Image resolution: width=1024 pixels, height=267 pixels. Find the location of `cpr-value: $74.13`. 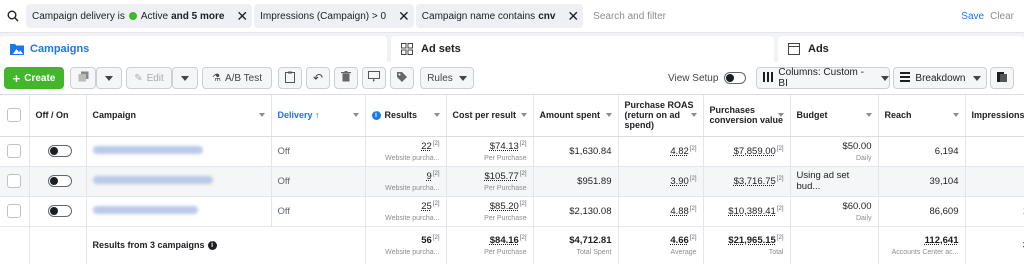

cpr-value: $74.13 is located at coordinates (504, 146).